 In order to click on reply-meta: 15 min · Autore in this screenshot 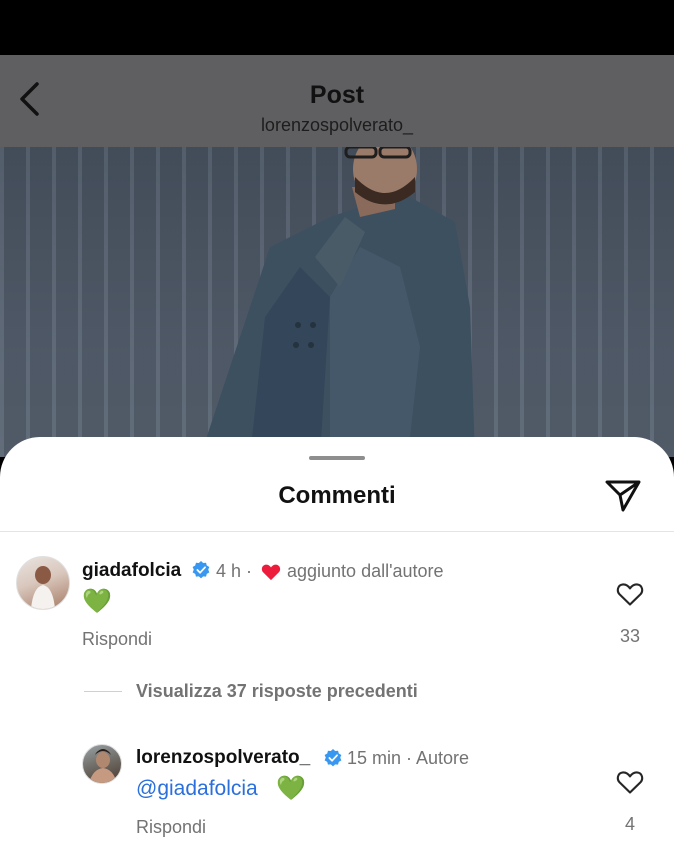, I will do `click(408, 758)`.